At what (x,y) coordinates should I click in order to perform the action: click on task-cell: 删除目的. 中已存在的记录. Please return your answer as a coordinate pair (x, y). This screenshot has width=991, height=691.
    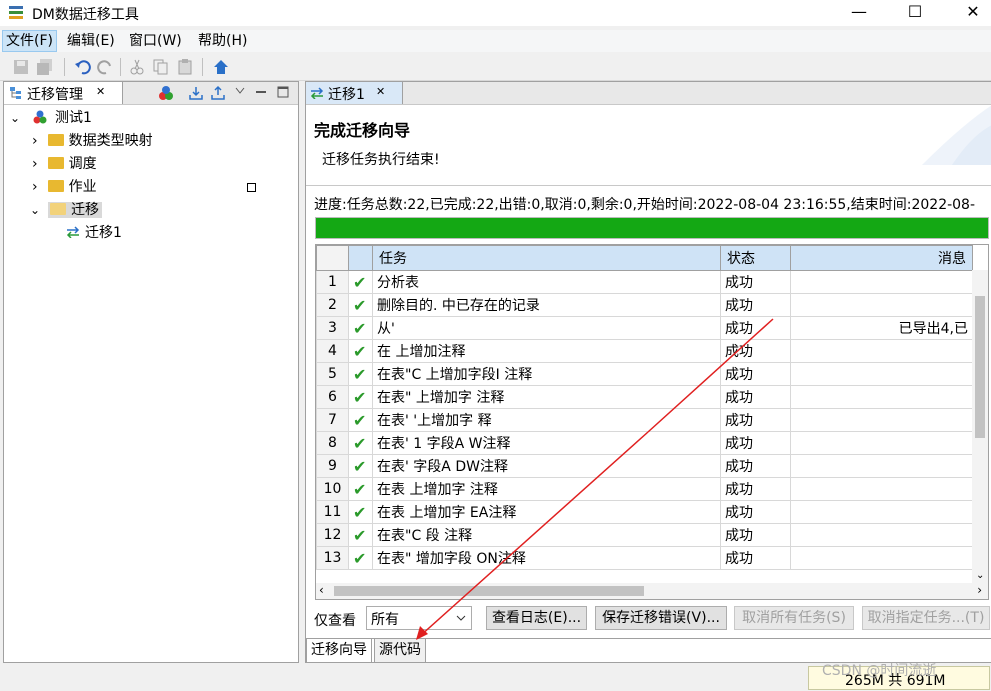
    Looking at the image, I should click on (546, 305).